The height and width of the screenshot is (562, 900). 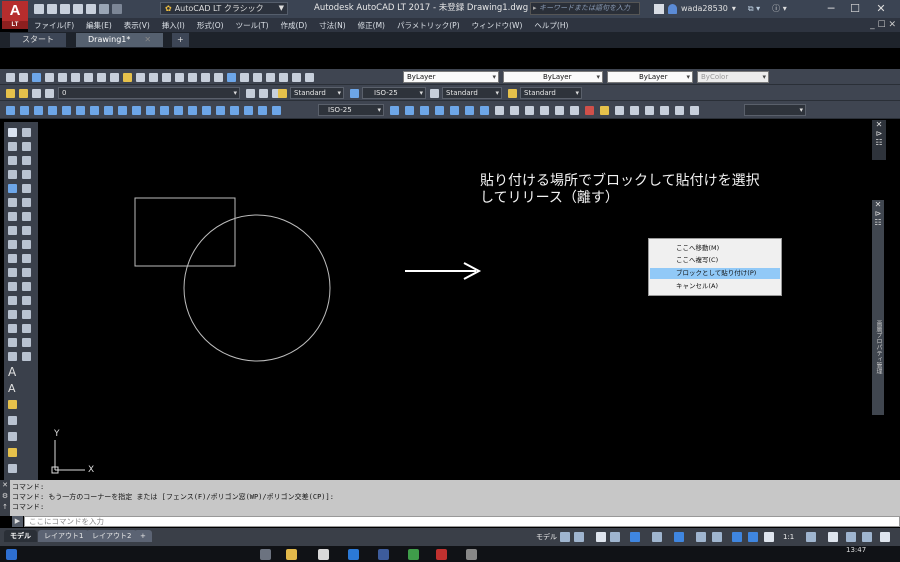 I want to click on quick-dim-icon, so click(x=122, y=110).